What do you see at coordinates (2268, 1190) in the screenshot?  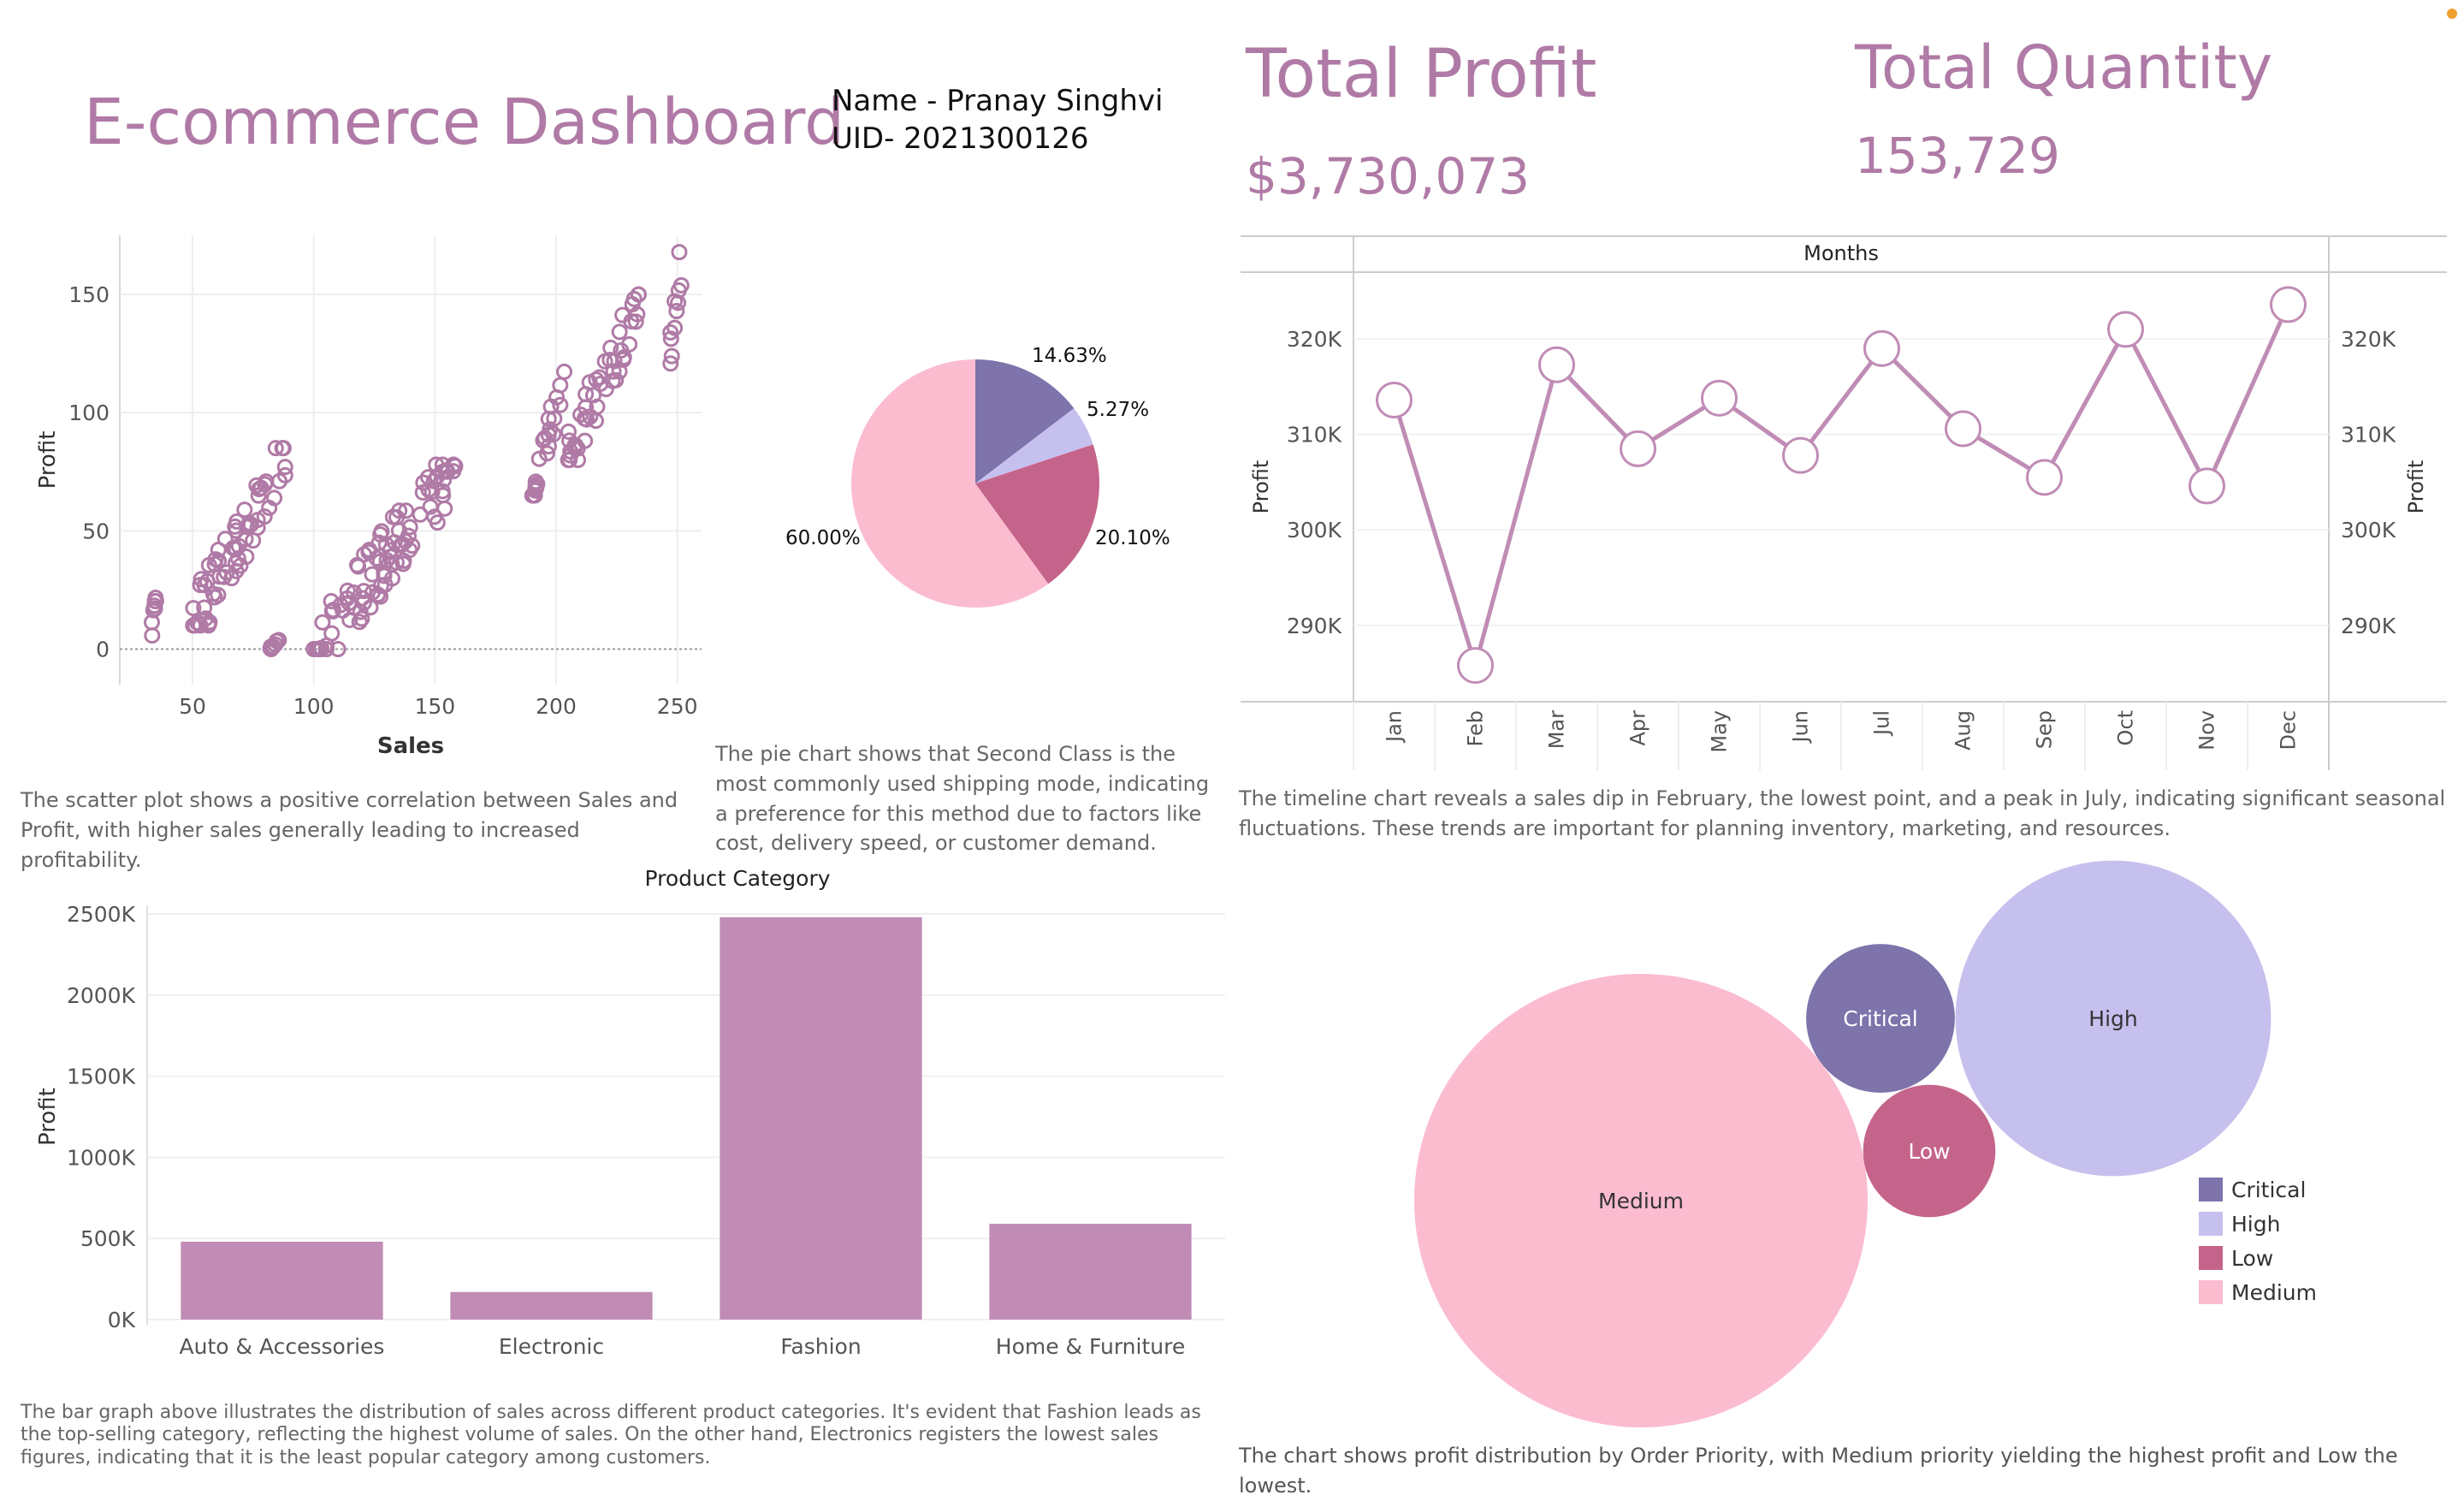 I see `legend-label: Critical` at bounding box center [2268, 1190].